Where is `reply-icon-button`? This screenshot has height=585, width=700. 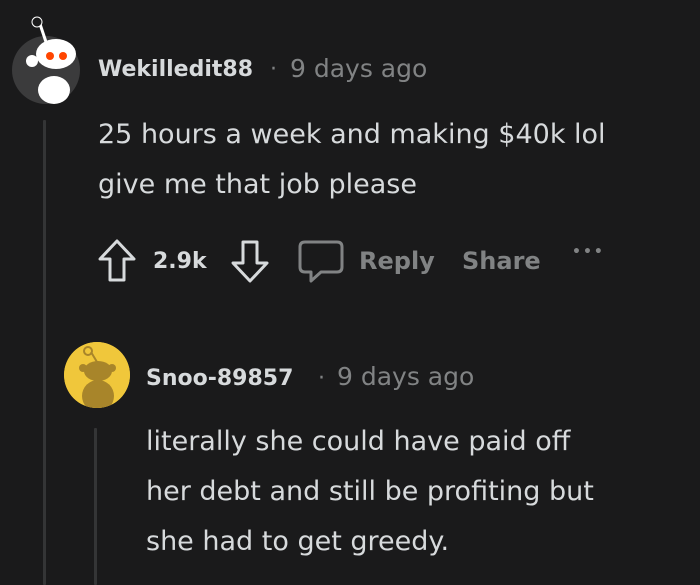
reply-icon-button is located at coordinates (321, 263).